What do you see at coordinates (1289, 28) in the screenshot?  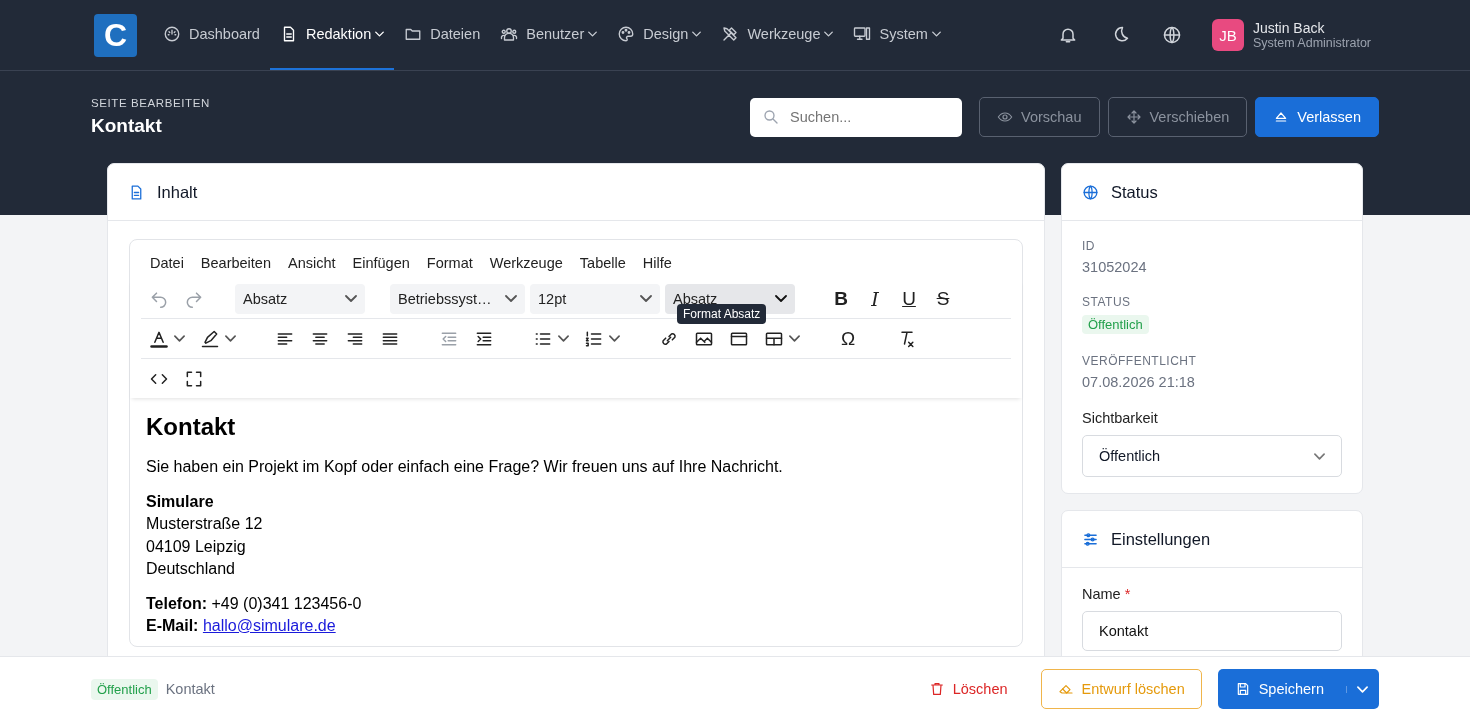 I see `user-name: Justin Back` at bounding box center [1289, 28].